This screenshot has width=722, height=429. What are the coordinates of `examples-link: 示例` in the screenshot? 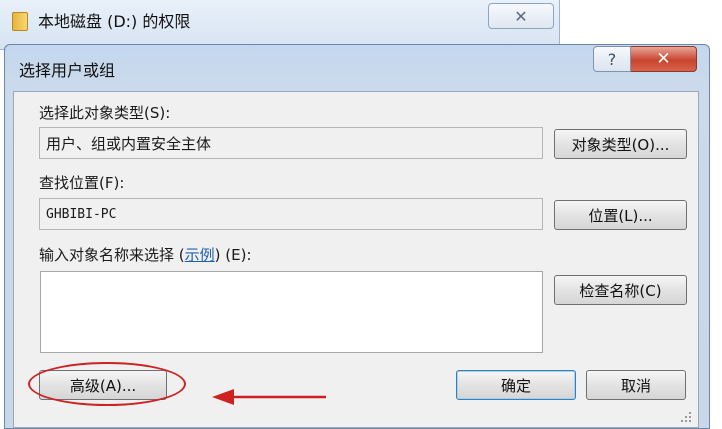 It's located at (200, 255).